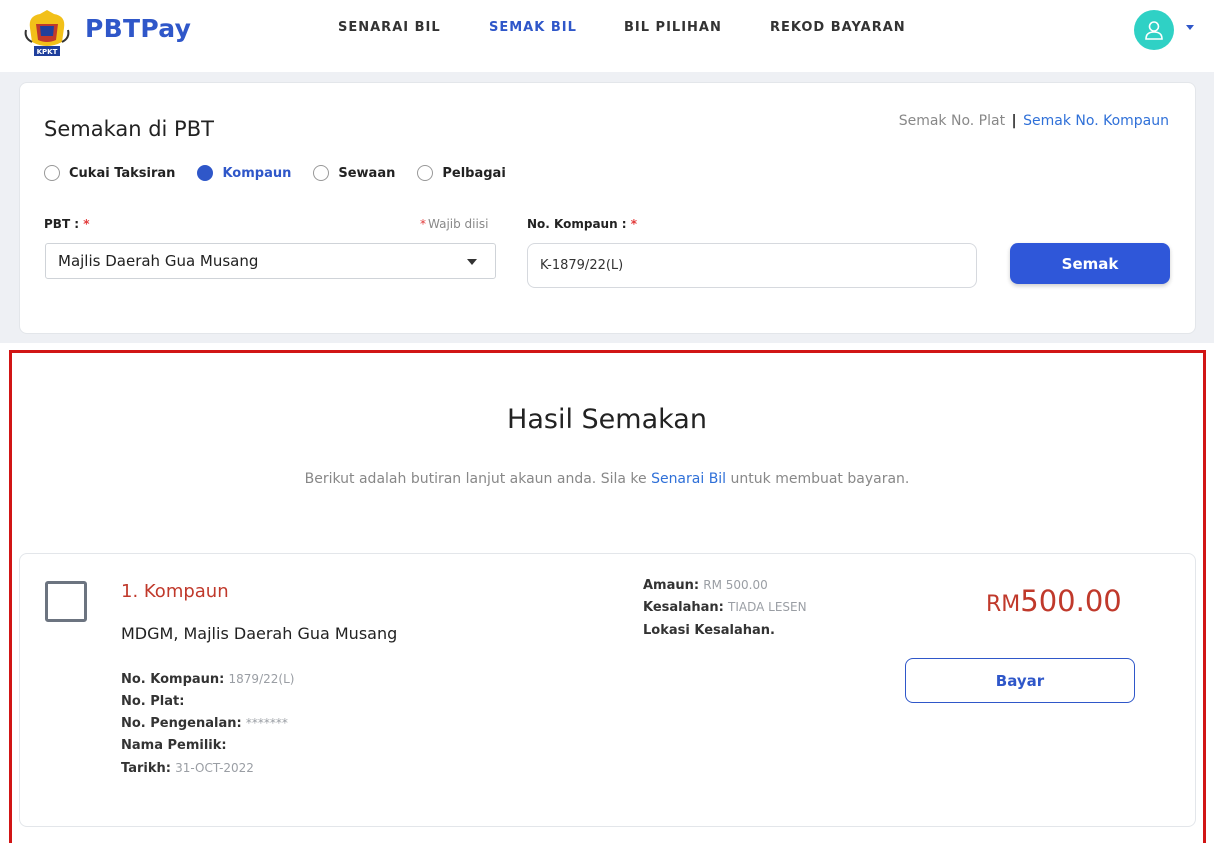  I want to click on radio-cukai-taksiran: Cukai Taksiran, so click(109, 173).